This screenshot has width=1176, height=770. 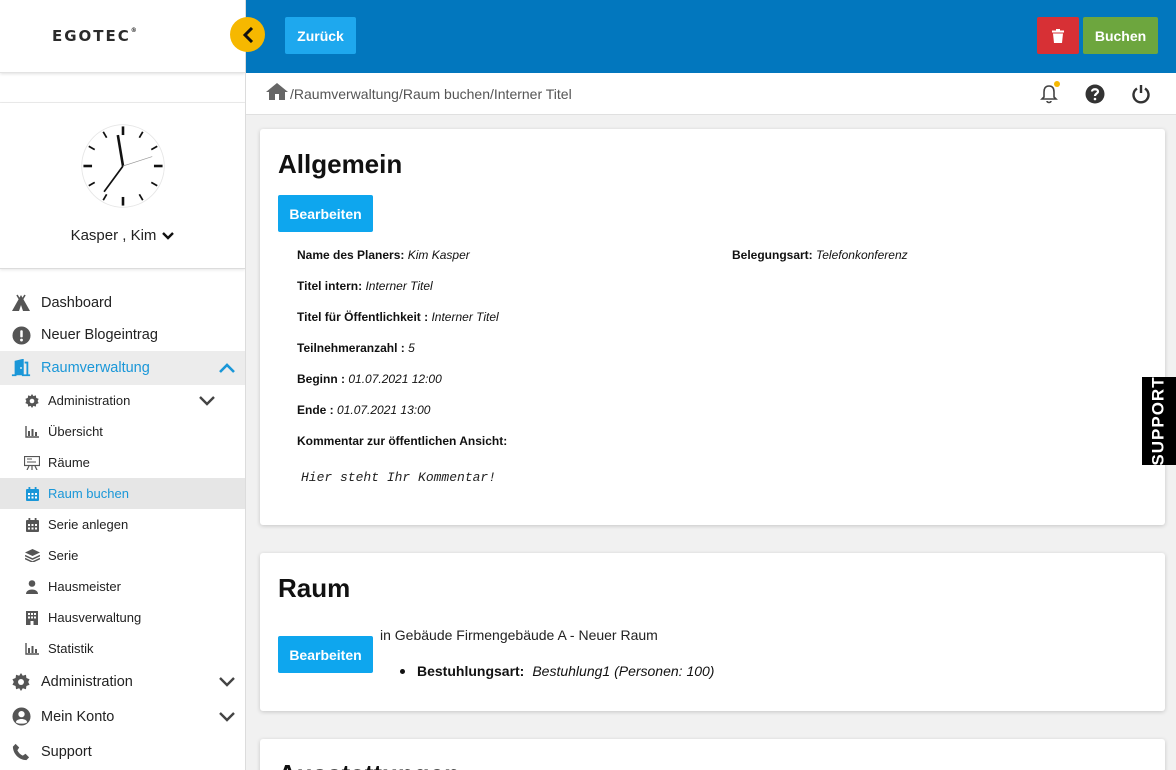 What do you see at coordinates (320, 35) in the screenshot?
I see `back-button: Zurück` at bounding box center [320, 35].